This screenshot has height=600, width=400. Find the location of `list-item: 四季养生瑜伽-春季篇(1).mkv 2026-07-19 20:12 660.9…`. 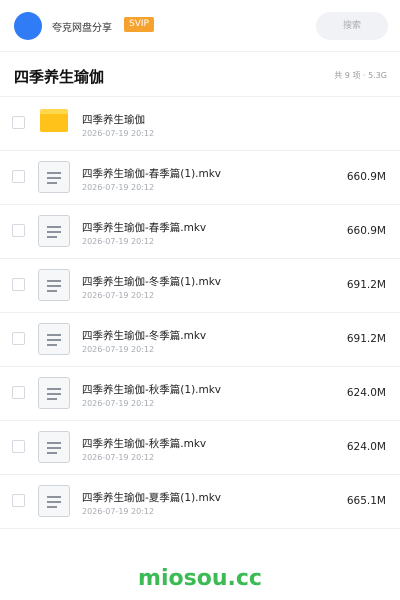

list-item: 四季养生瑜伽-春季篇(1).mkv 2026-07-19 20:12 660.9… is located at coordinates (200, 178).